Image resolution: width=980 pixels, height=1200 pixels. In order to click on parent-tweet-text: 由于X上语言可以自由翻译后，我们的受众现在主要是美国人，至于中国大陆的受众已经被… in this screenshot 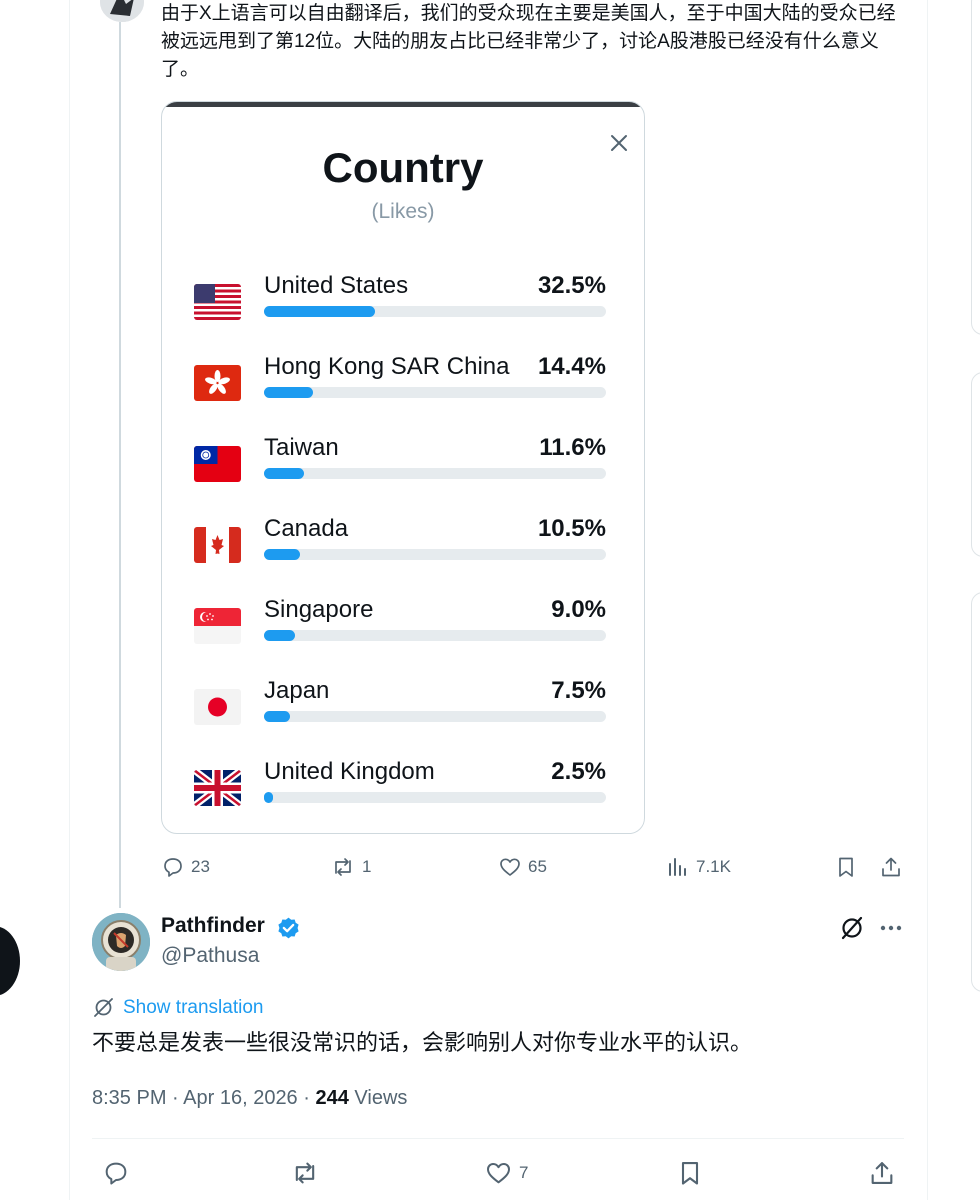, I will do `click(528, 41)`.